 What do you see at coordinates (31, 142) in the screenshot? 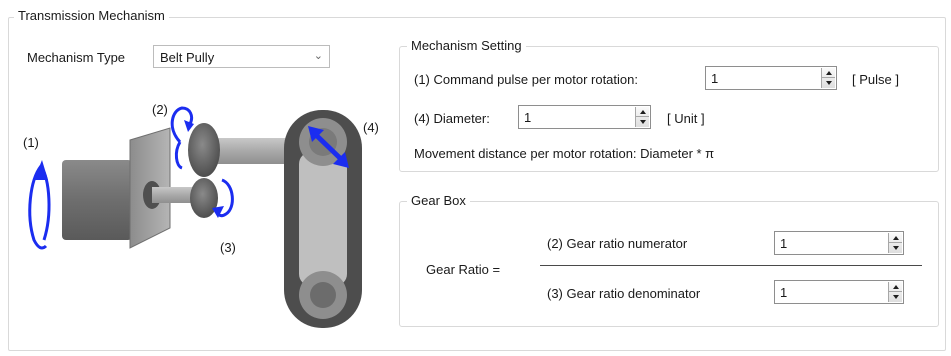
I see `diagram-label-1: (1)` at bounding box center [31, 142].